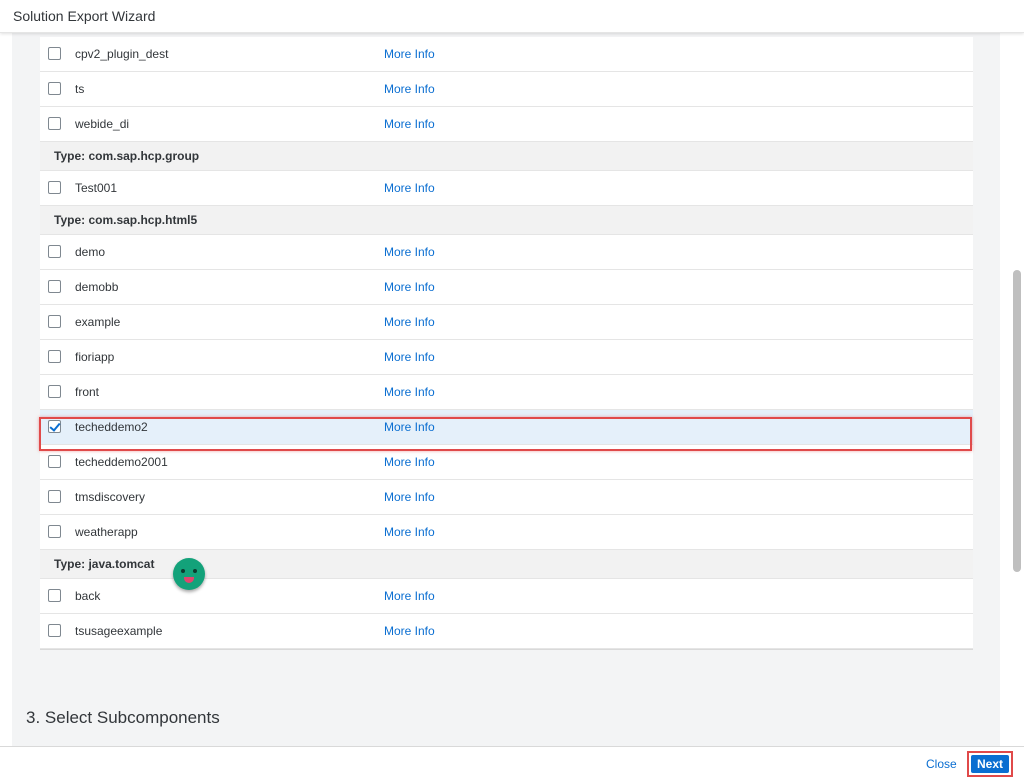  What do you see at coordinates (506, 497) in the screenshot?
I see `component-row: tmsdiscovery More Info` at bounding box center [506, 497].